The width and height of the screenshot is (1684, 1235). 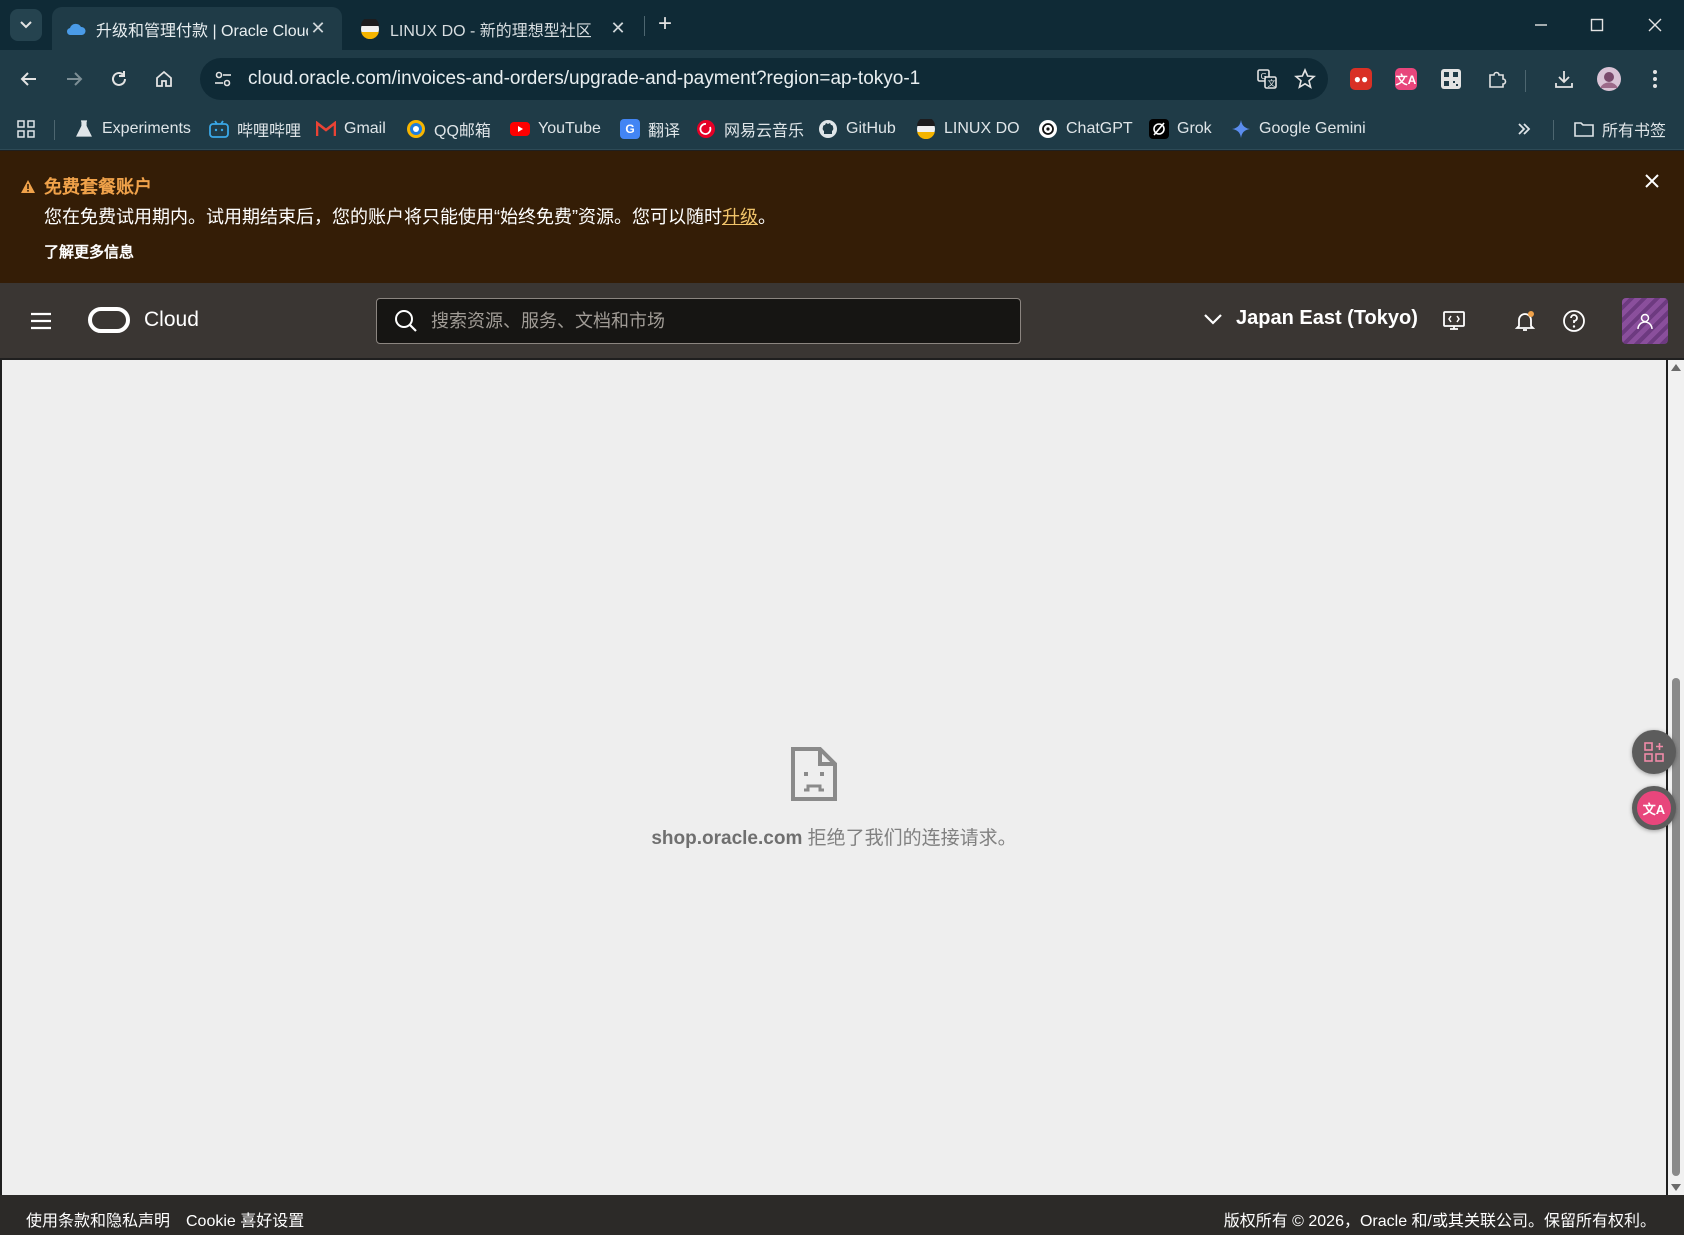 What do you see at coordinates (132, 129) in the screenshot?
I see `bookmark-experiments: Experiments` at bounding box center [132, 129].